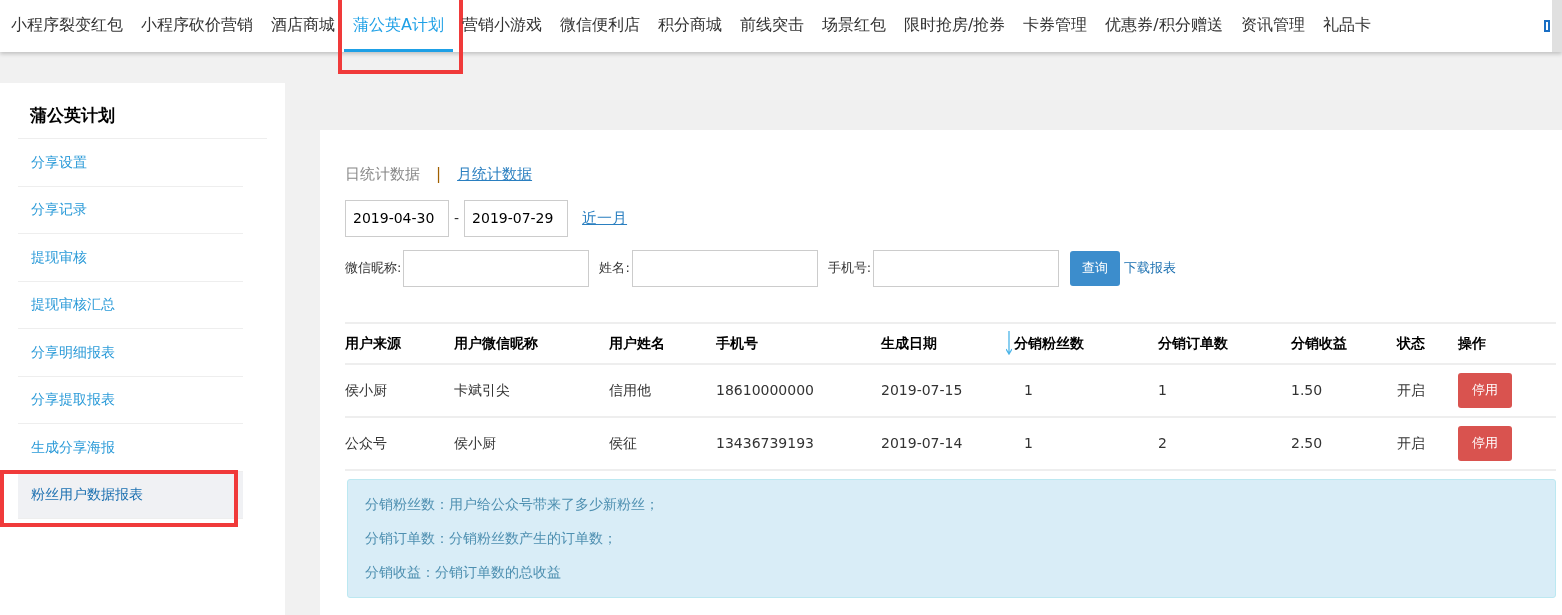  Describe the element at coordinates (516, 218) in the screenshot. I see `end-date-field: 2019-07-29` at that location.